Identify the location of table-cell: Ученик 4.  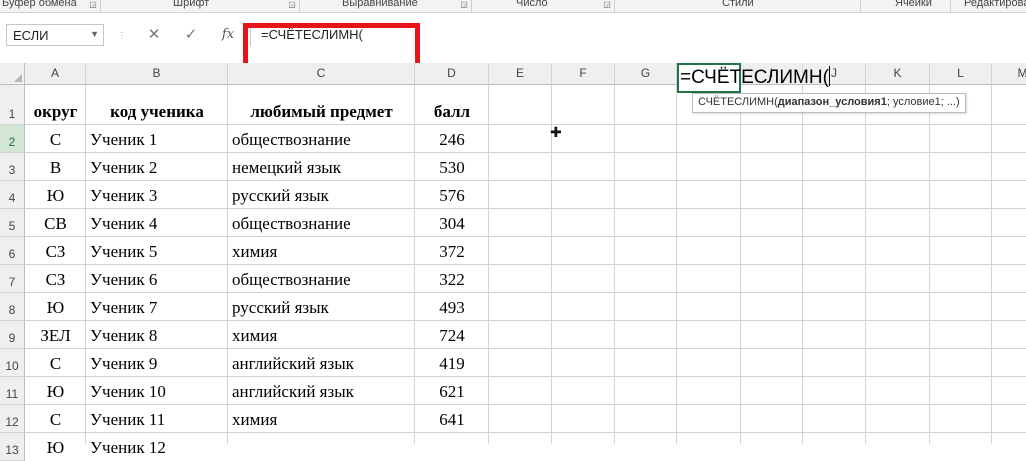
(123, 224).